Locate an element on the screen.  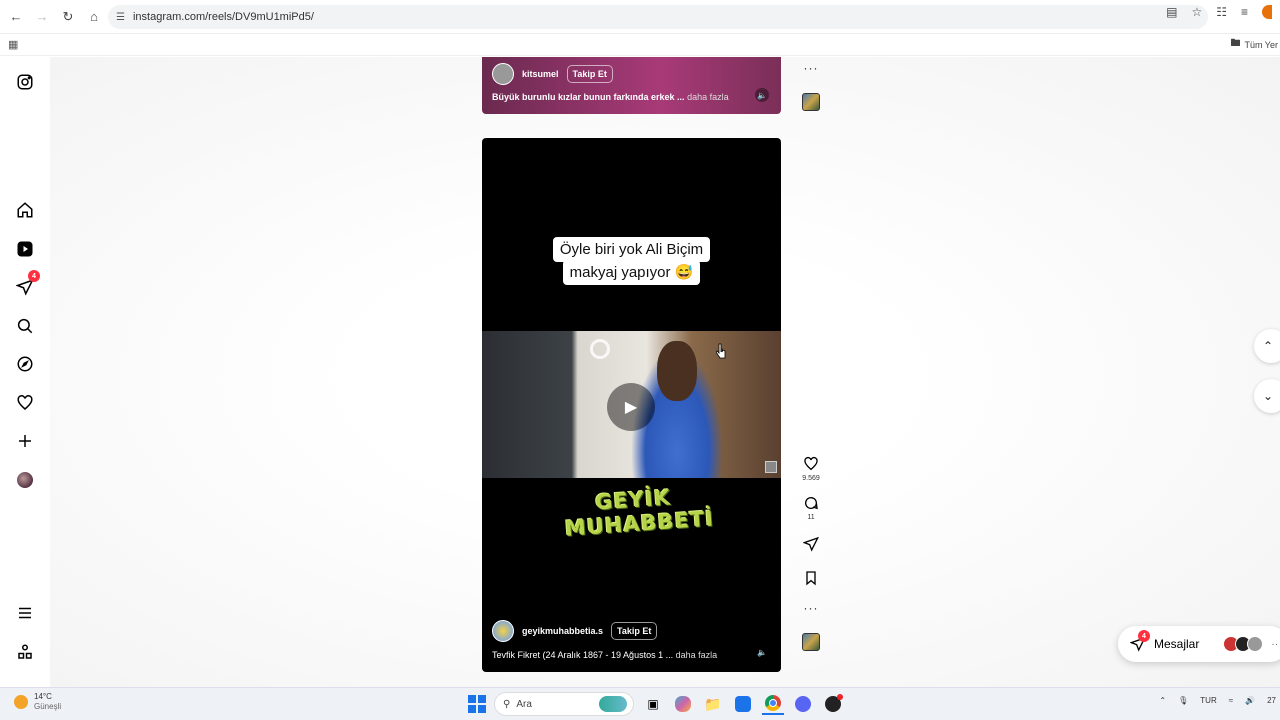
save-bookmark-icon is located at coordinates (811, 578).